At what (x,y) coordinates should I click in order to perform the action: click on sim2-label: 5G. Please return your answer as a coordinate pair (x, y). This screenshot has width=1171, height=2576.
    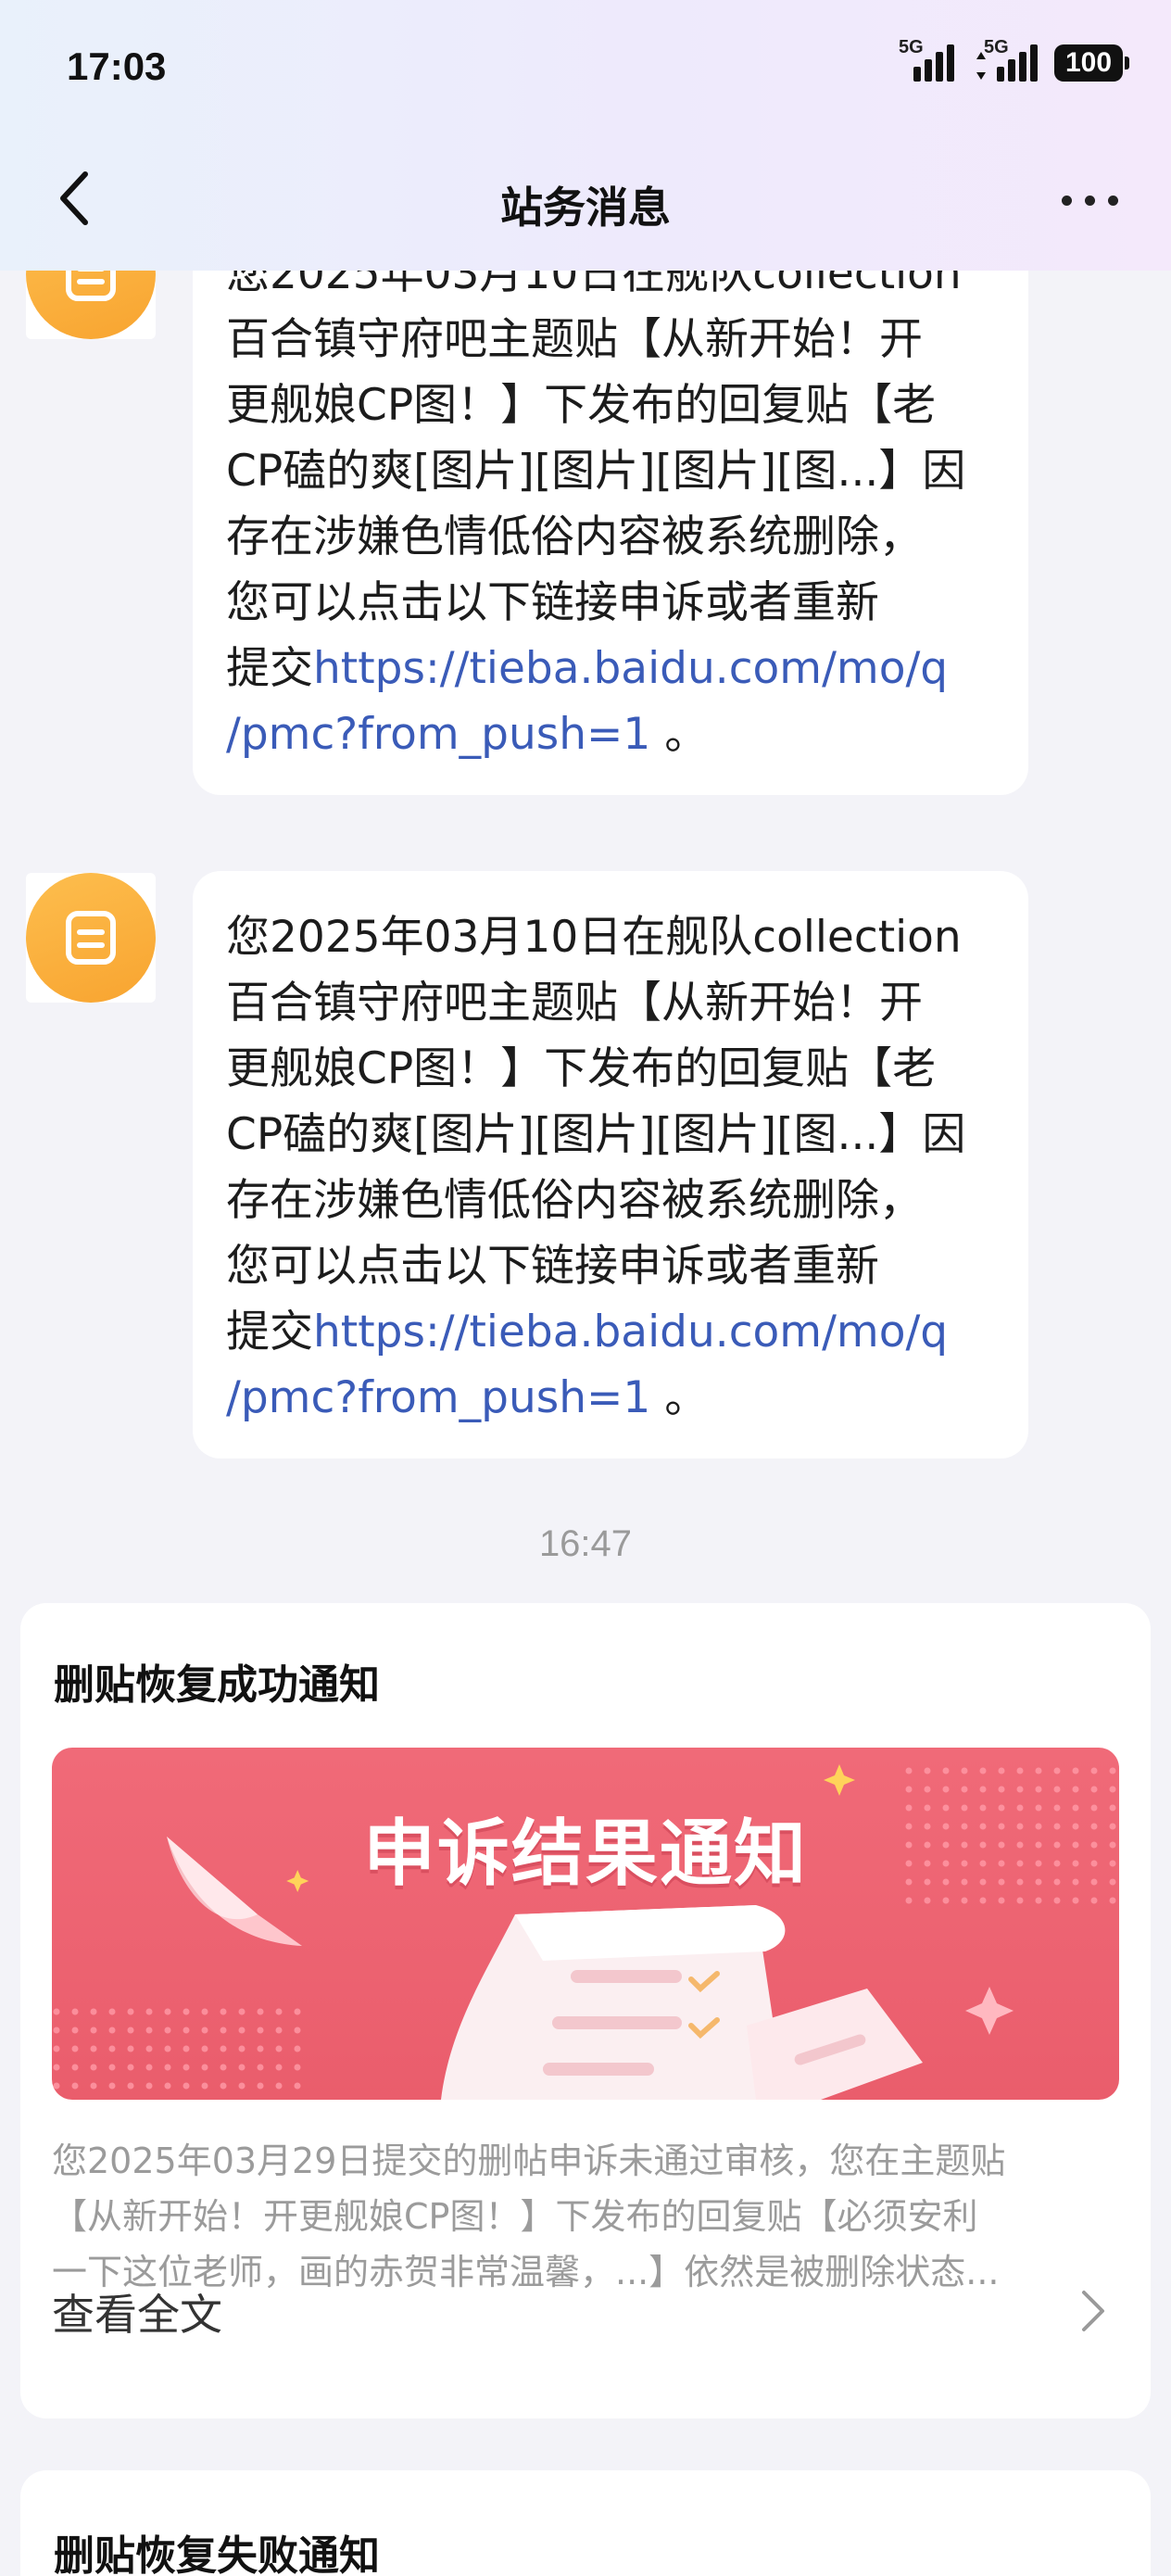
    Looking at the image, I should click on (997, 47).